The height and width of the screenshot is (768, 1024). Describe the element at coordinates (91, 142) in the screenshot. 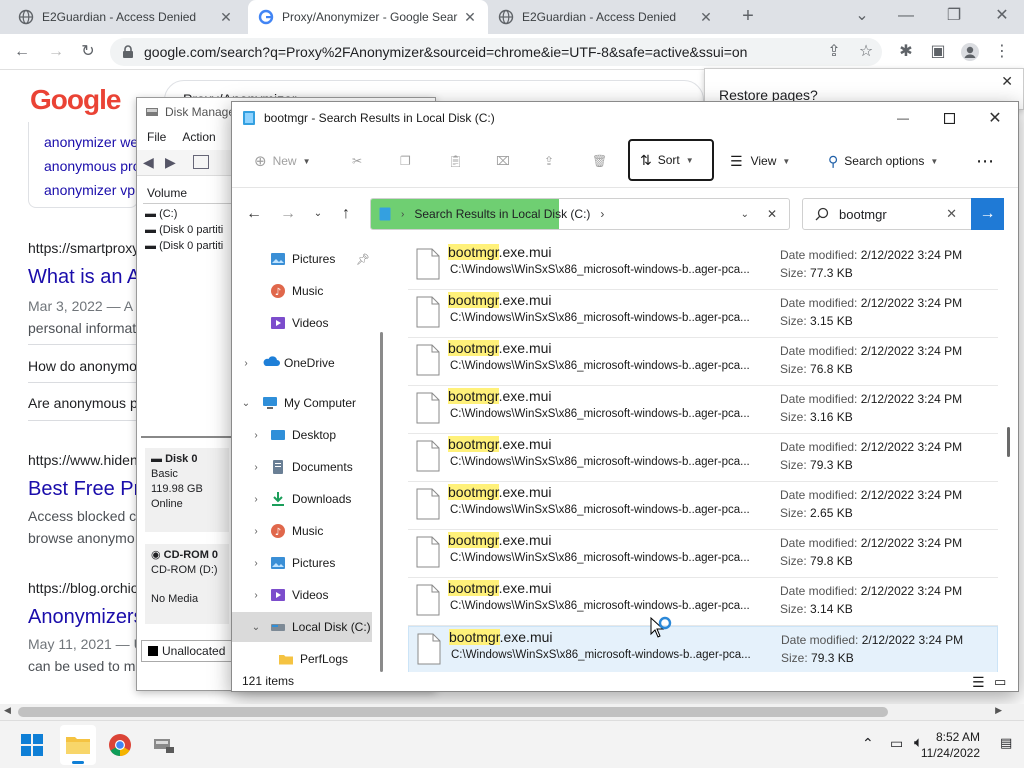

I see `suggestion-item: anonymizer we` at that location.